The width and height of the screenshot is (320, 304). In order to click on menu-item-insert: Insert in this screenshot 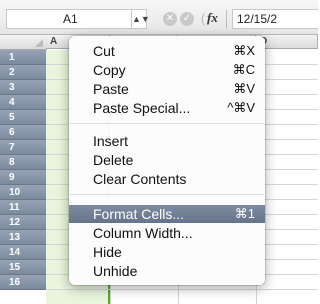, I will do `click(167, 141)`.